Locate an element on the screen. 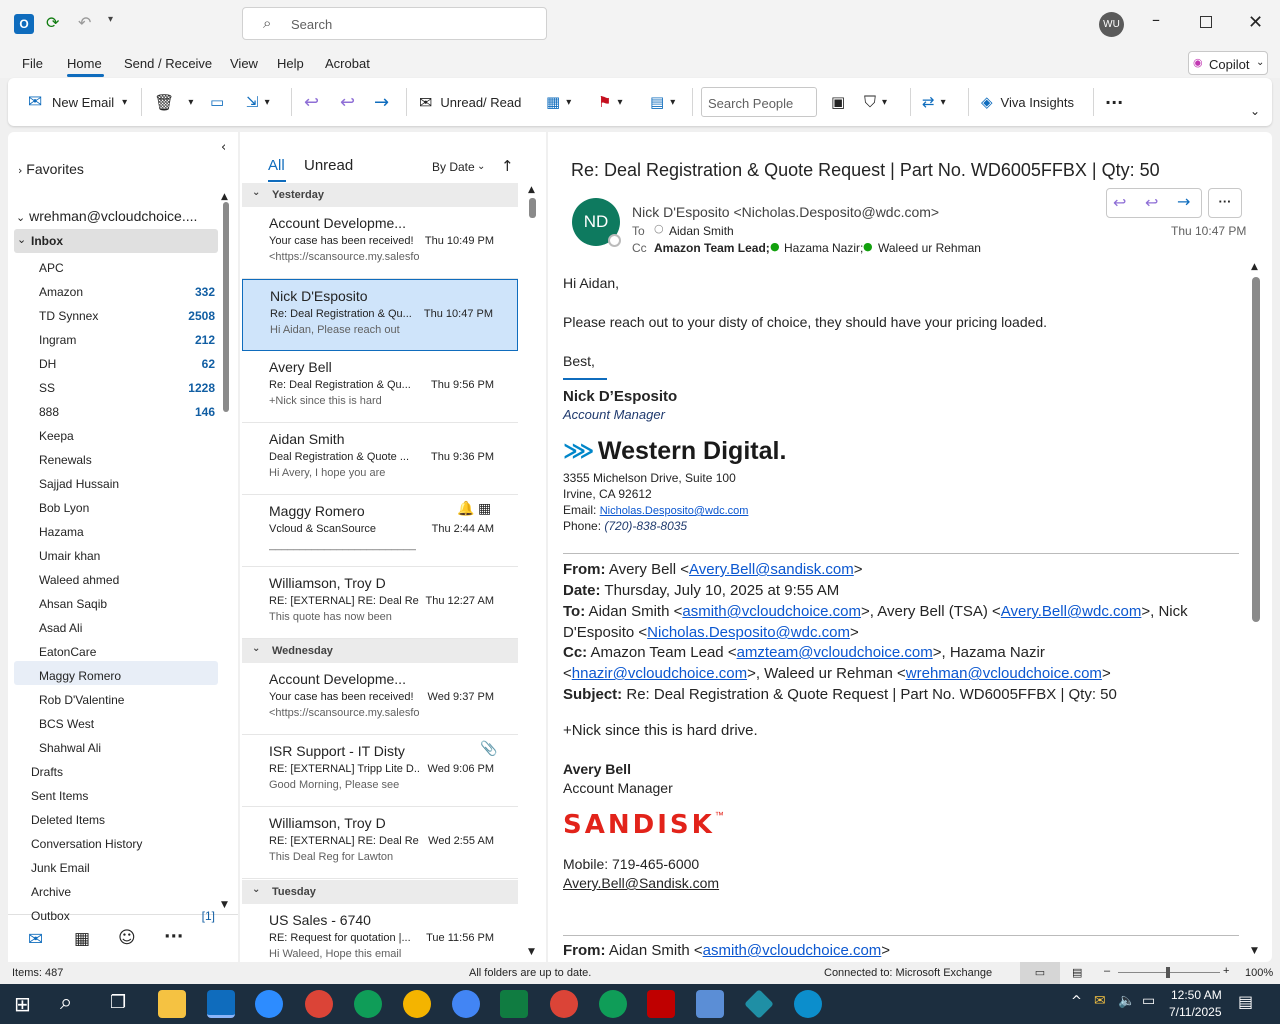  zoom-out: – is located at coordinates (1107, 971).